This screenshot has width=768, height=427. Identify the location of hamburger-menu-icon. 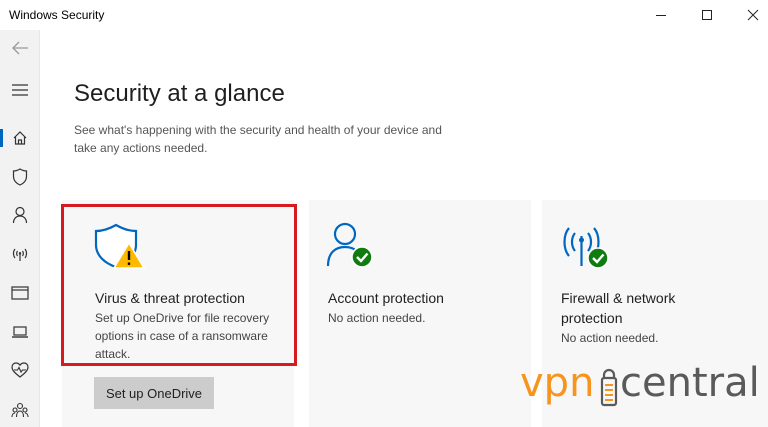
(20, 90).